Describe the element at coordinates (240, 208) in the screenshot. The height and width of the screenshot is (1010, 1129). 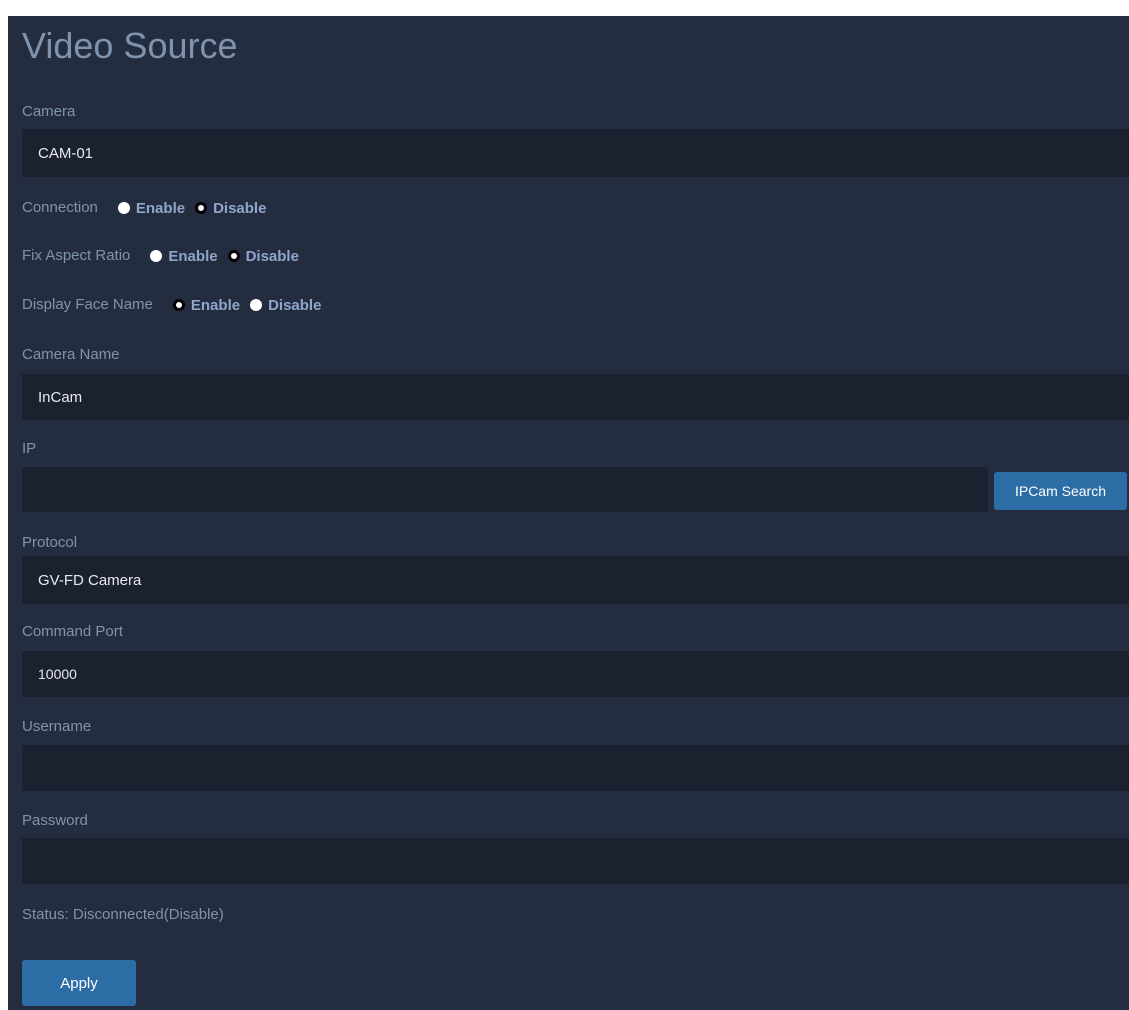
I see `connection-disable-label: Disable` at that location.